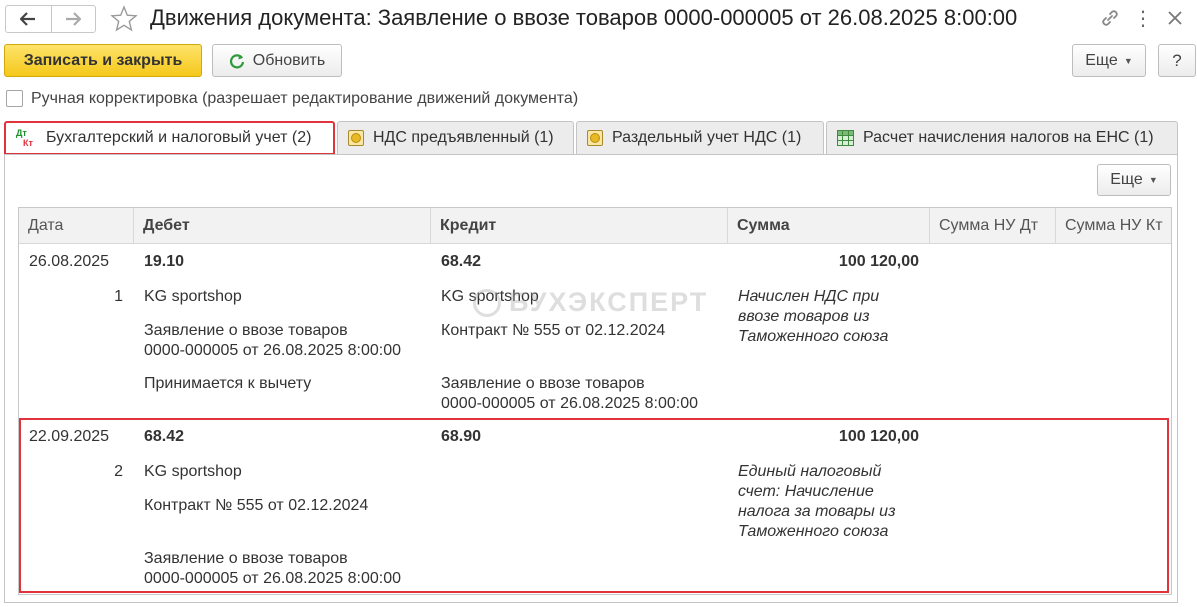 This screenshot has width=1197, height=607. What do you see at coordinates (804, 316) in the screenshot?
I see `row1-content-line2: ввозе товаров из` at bounding box center [804, 316].